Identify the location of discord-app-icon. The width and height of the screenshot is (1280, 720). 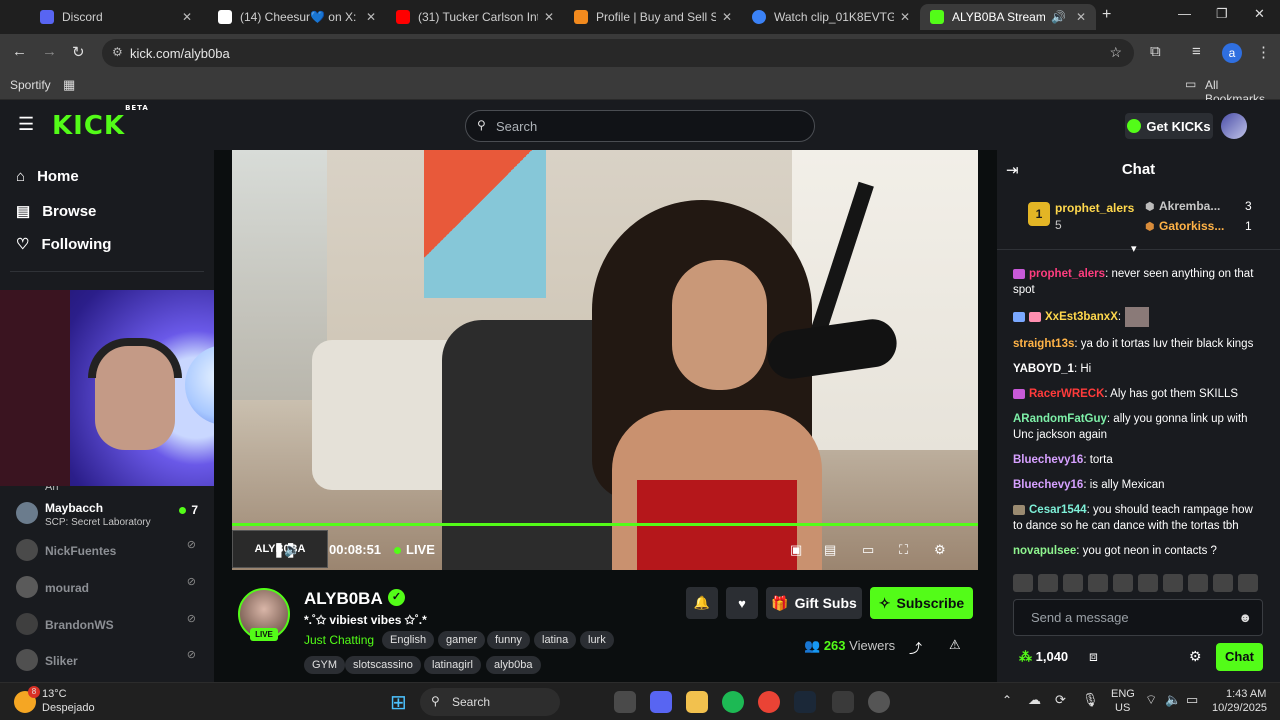
(661, 702).